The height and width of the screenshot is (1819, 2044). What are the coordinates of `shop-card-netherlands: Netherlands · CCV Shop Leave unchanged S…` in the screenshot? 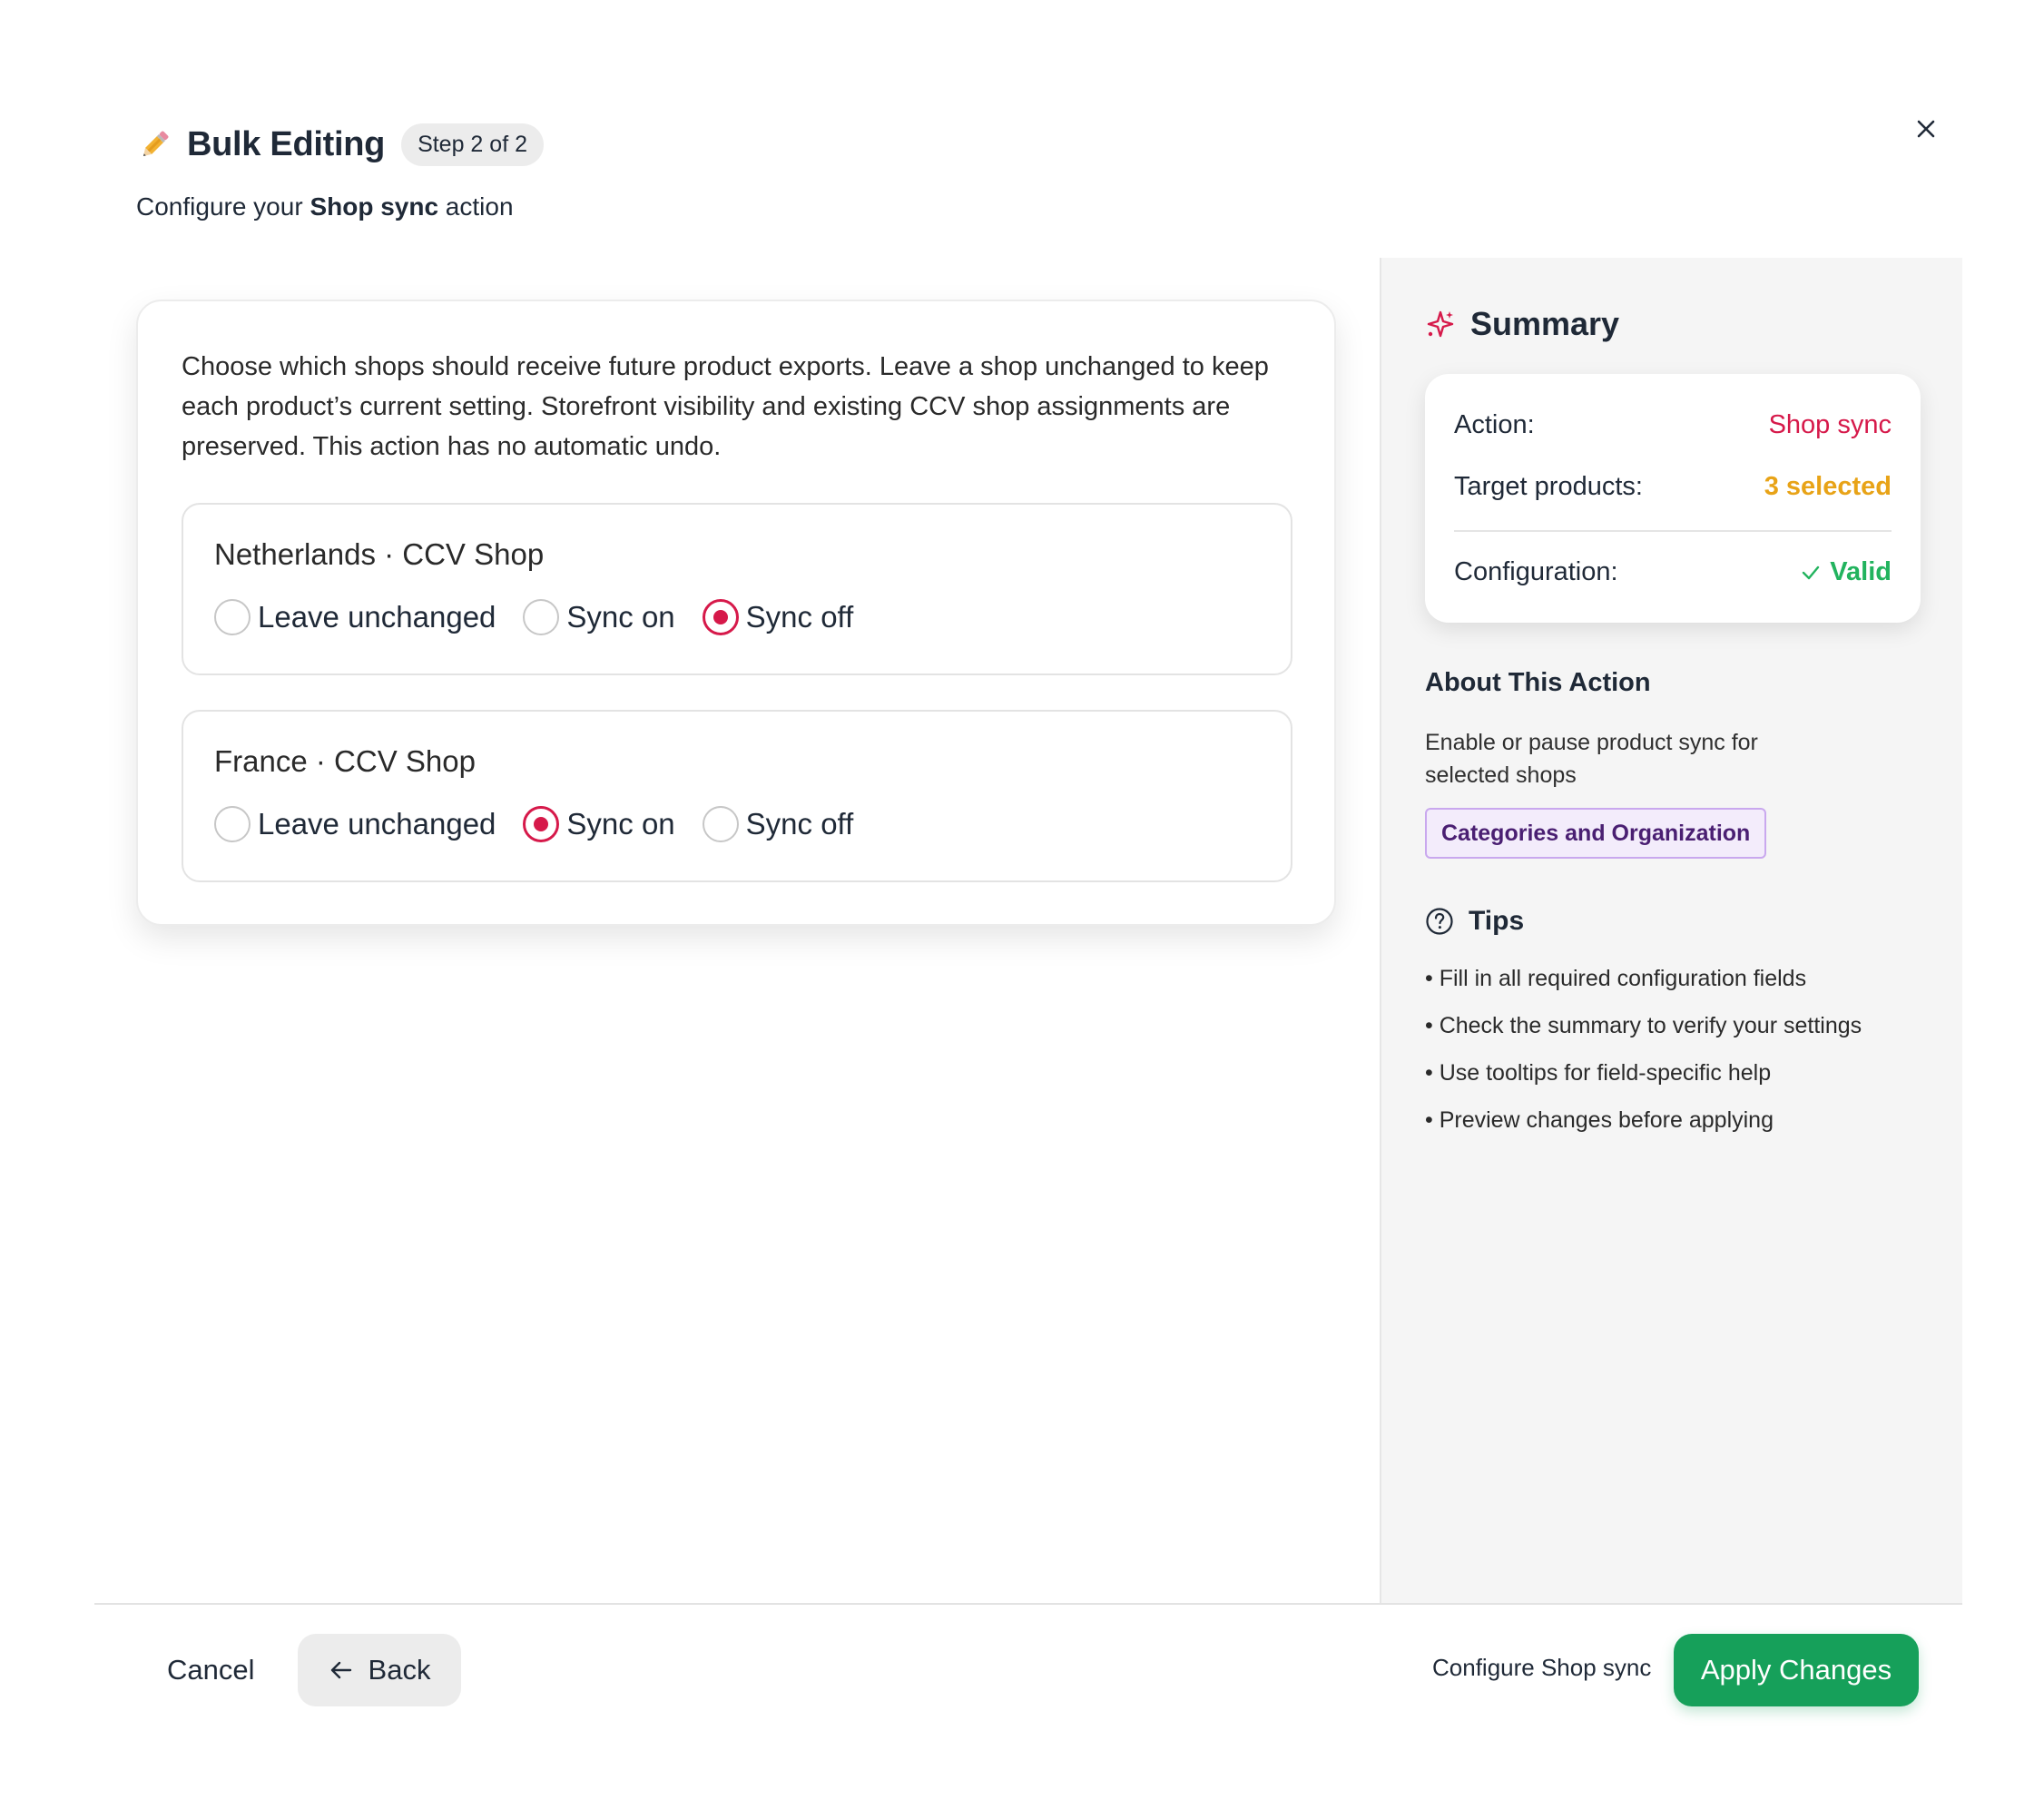 It's located at (737, 589).